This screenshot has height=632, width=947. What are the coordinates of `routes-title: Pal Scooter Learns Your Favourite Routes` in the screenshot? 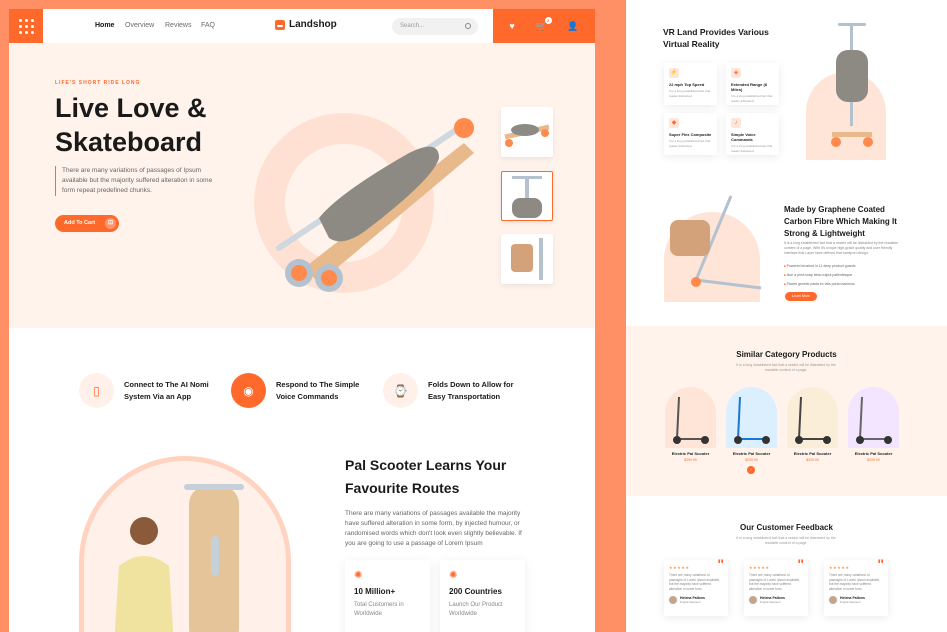 It's located at (426, 476).